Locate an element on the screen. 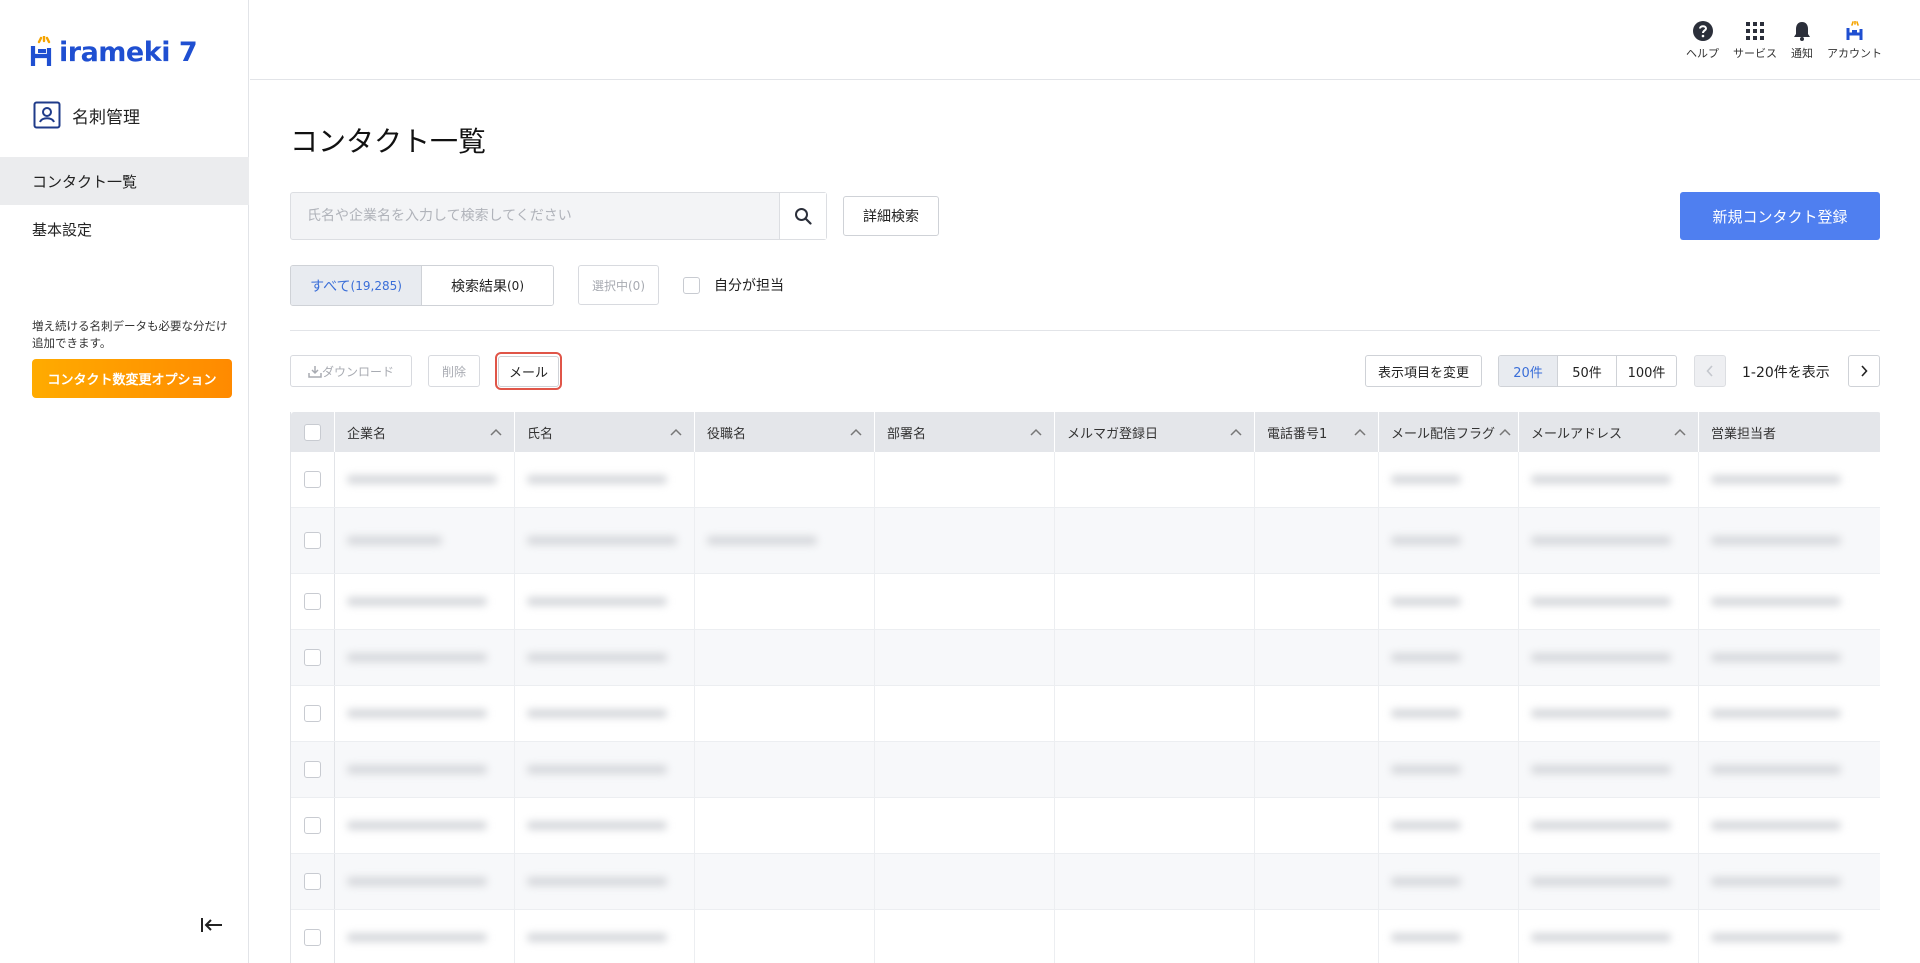 This screenshot has height=963, width=1920. change-columns-button: 表示項目を変更 is located at coordinates (1423, 371).